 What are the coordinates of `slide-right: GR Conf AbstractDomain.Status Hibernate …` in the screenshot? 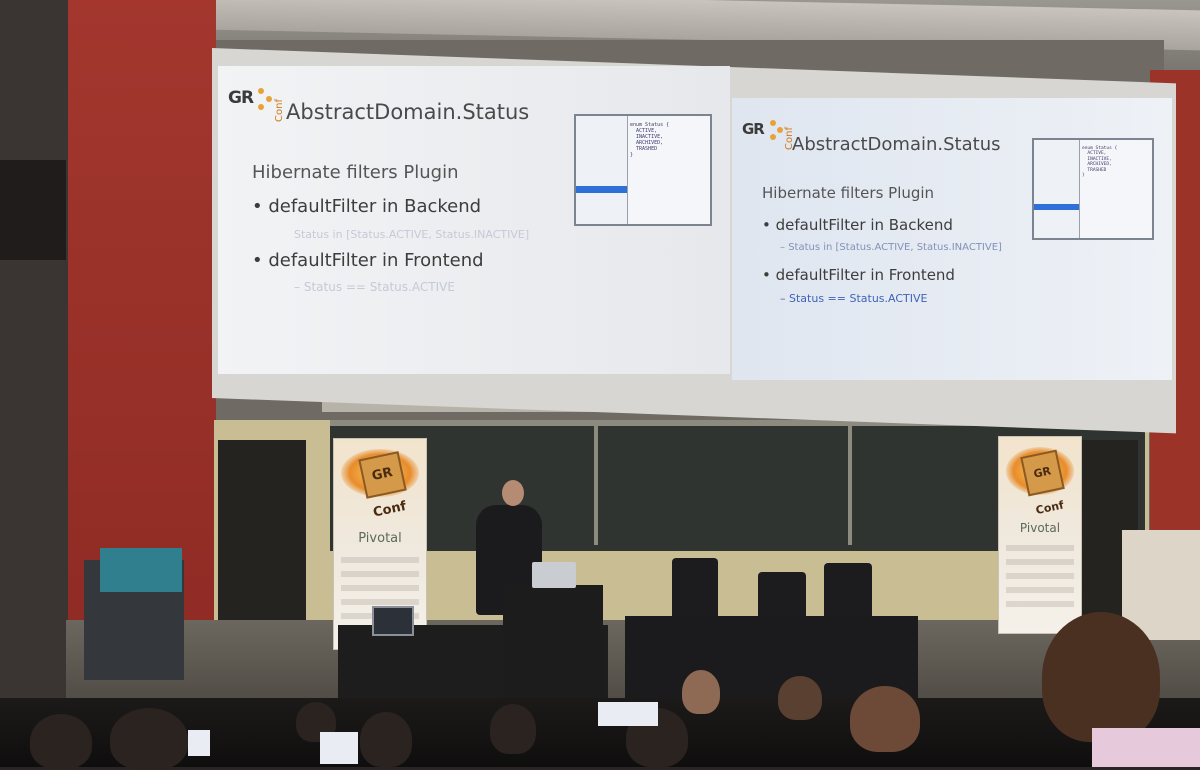 It's located at (952, 239).